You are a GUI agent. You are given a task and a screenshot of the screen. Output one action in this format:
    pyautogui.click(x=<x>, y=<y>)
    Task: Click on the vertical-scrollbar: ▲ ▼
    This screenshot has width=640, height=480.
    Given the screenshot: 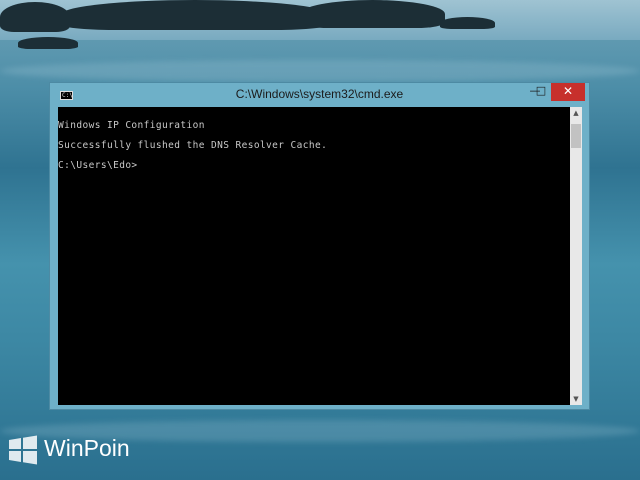 What is the action you would take?
    pyautogui.click(x=576, y=256)
    